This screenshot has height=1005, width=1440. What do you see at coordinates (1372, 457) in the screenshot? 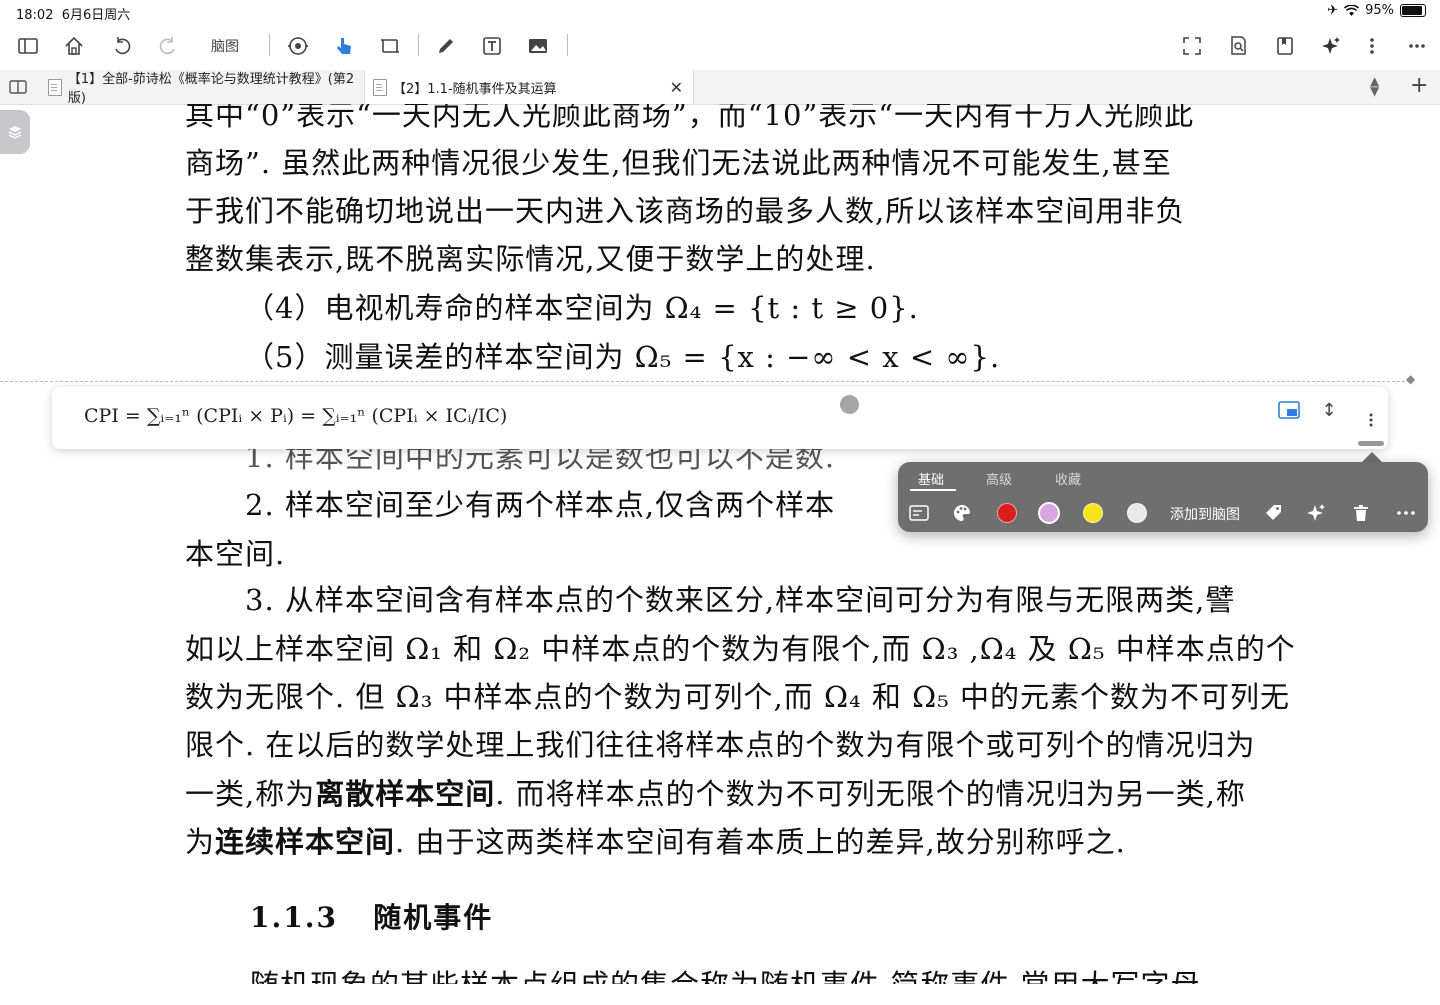
I see `popup-arrow` at bounding box center [1372, 457].